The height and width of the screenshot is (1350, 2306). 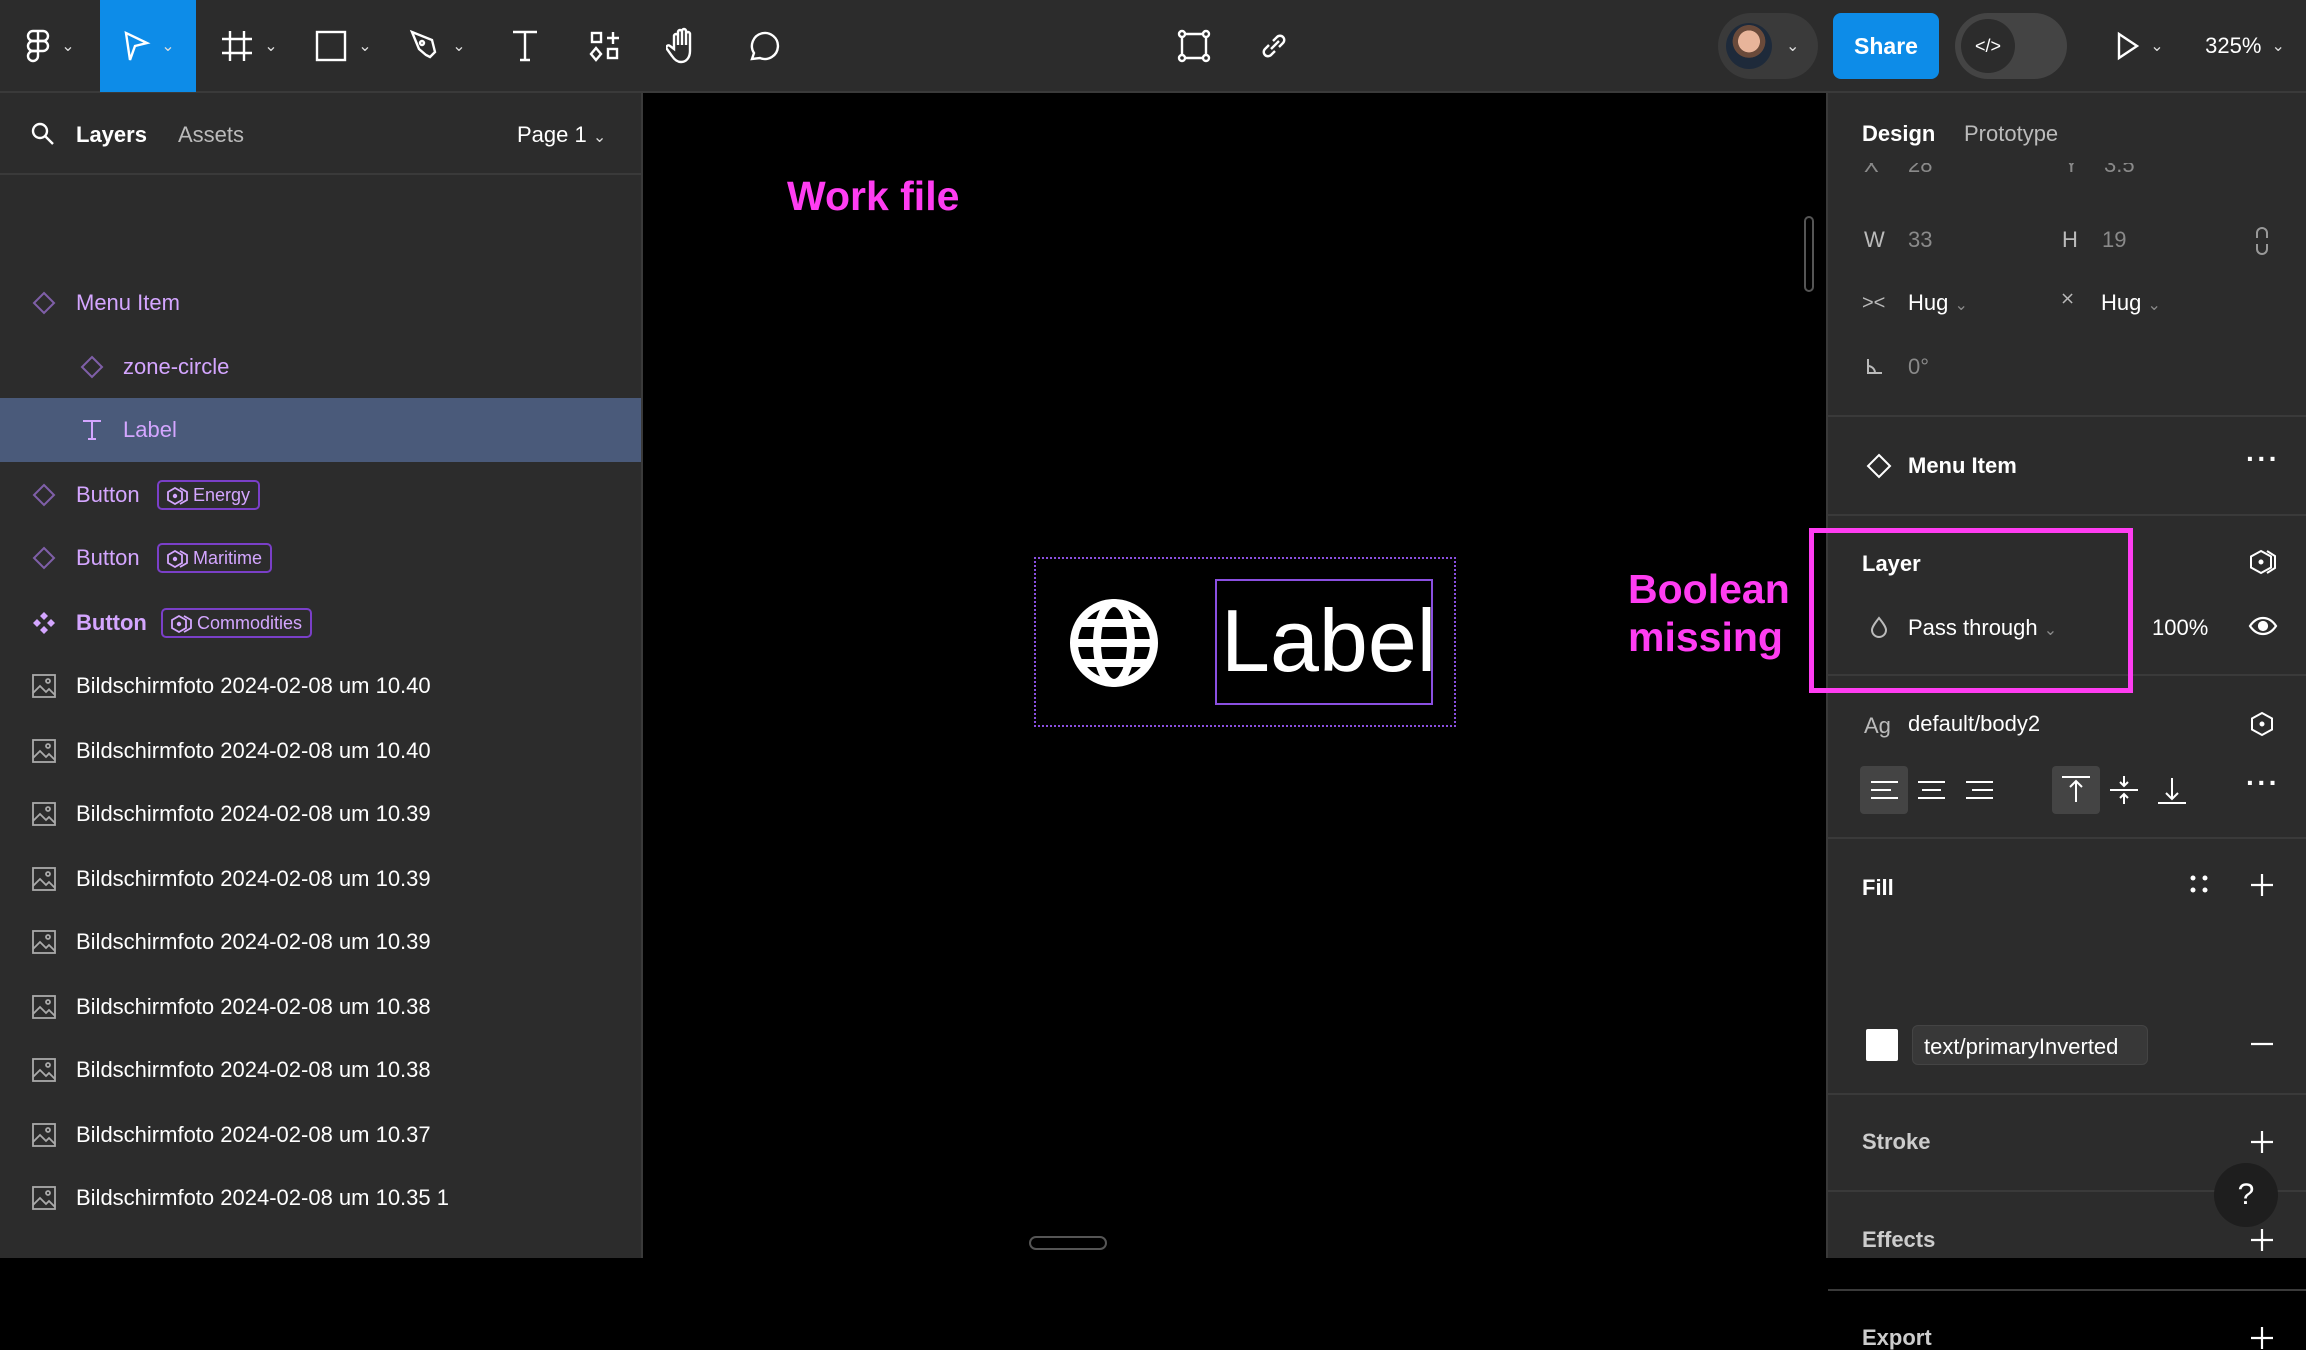 I want to click on layer-row: Bildschirmfoto 2024-02-08 um 10.37, so click(x=320, y=1135).